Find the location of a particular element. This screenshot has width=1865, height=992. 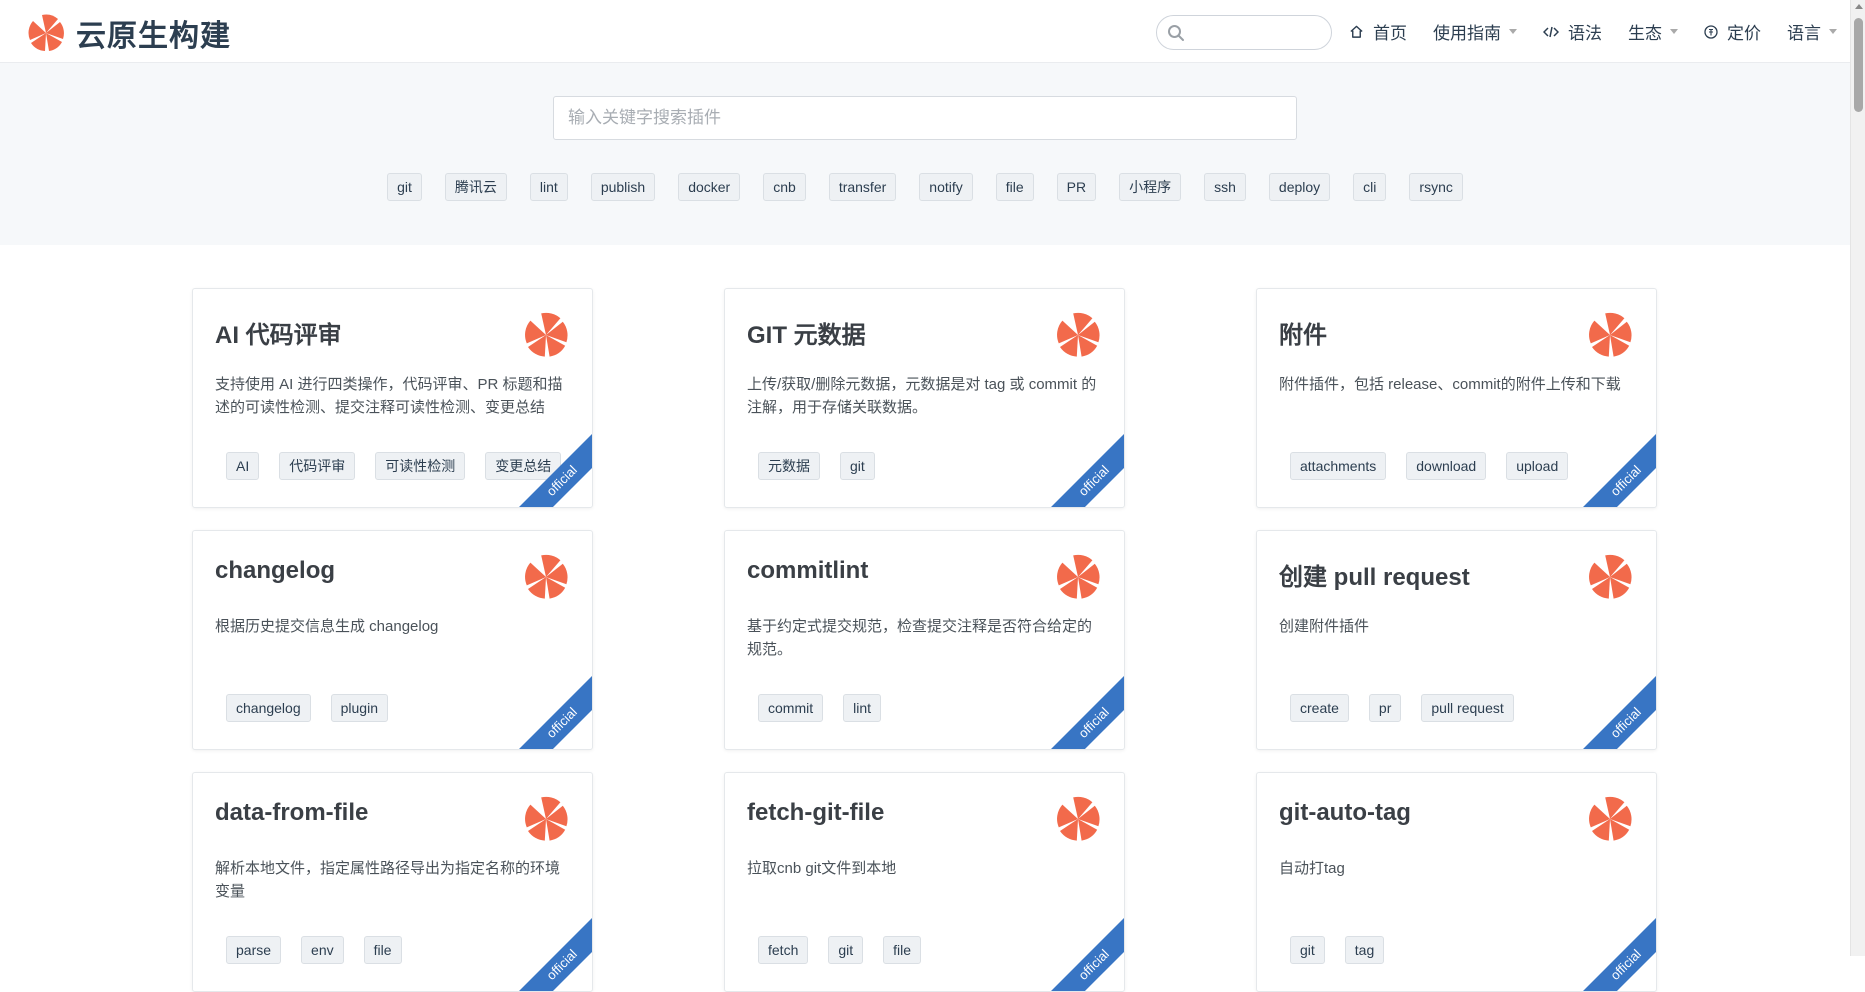

plugin-tag: download is located at coordinates (1446, 466).